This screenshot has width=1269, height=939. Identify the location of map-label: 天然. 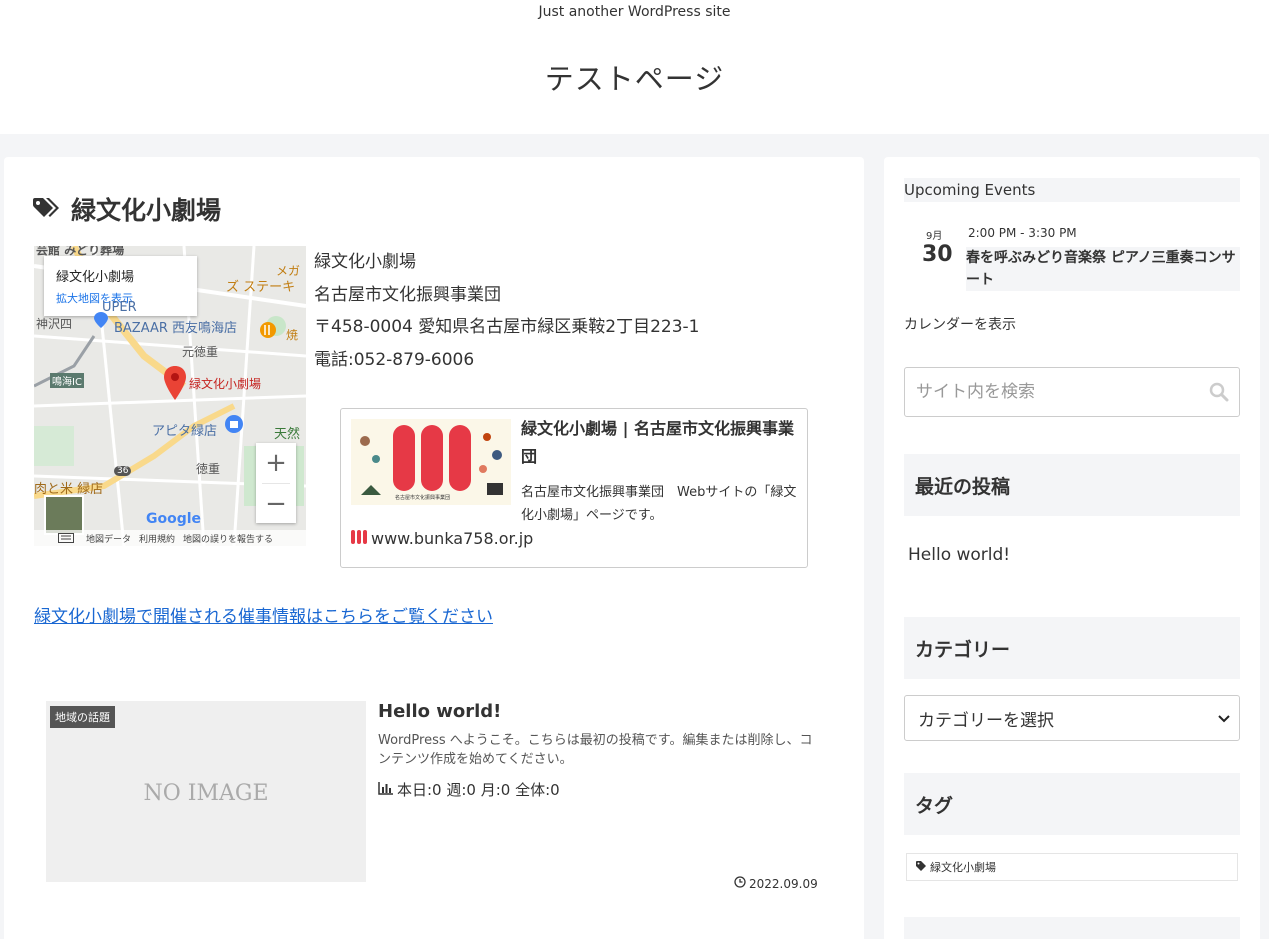
(287, 434).